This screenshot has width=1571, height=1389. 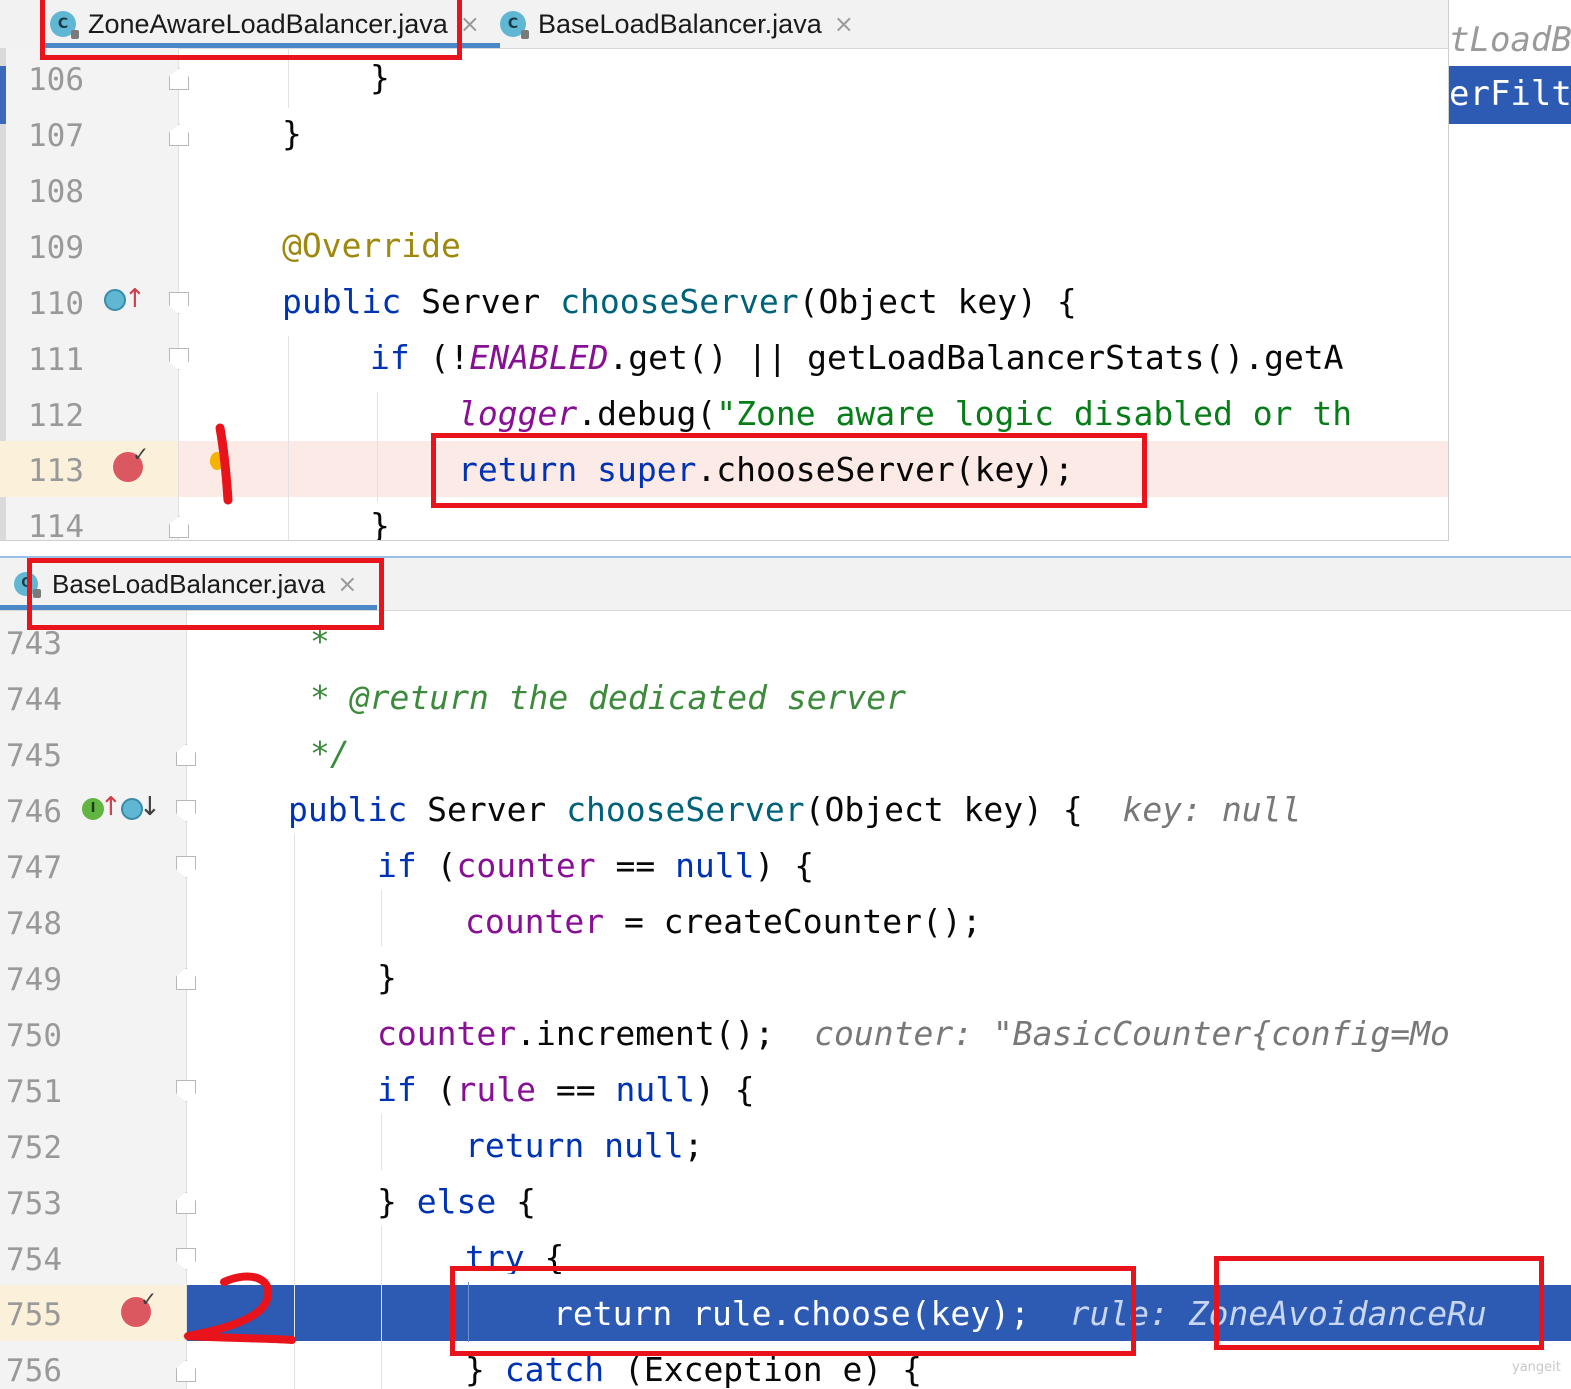 I want to click on code-line-752: return null;, so click(x=584, y=1146).